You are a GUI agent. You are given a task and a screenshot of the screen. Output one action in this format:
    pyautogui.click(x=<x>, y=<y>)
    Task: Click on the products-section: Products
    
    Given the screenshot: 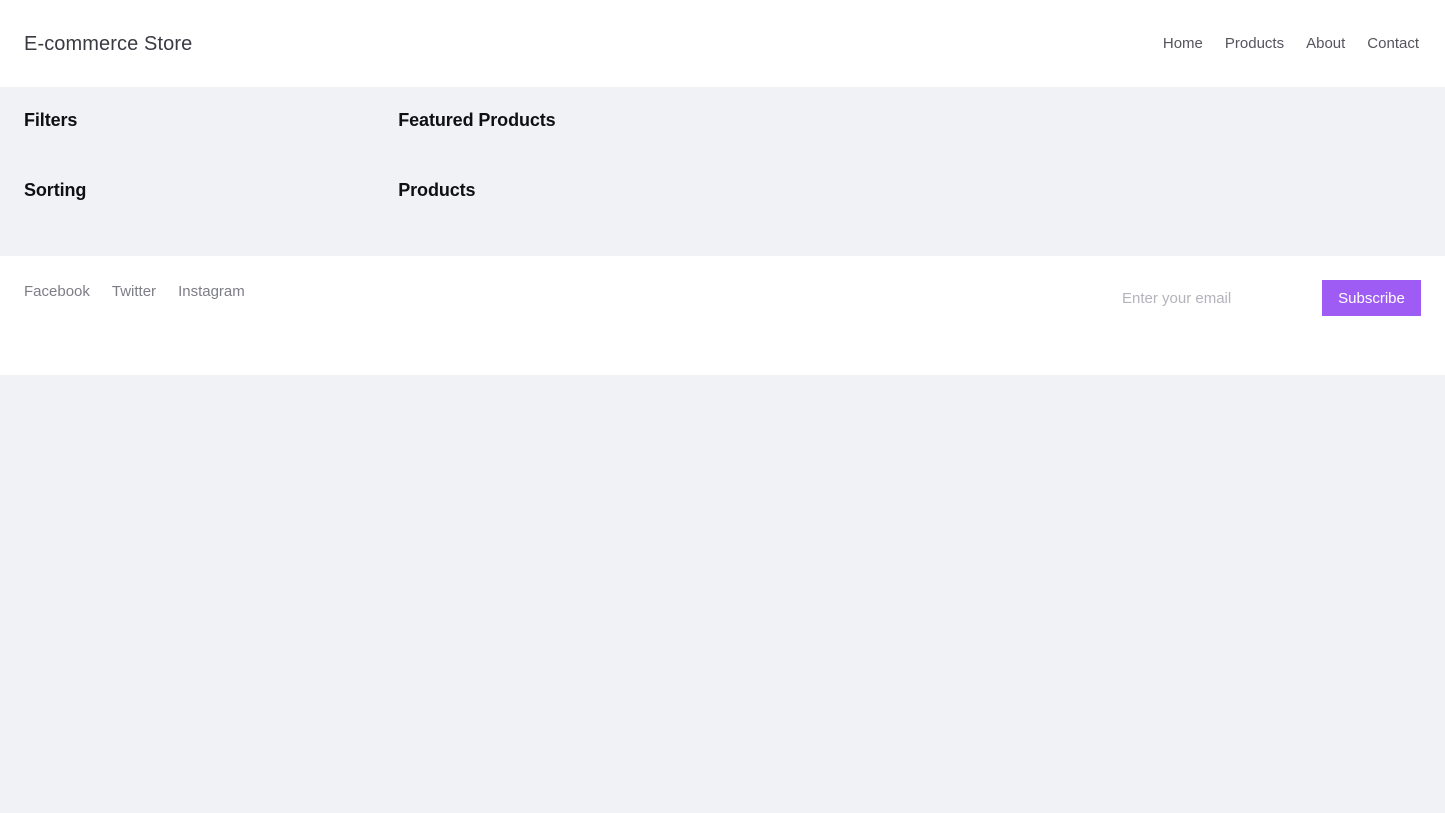 What is the action you would take?
    pyautogui.click(x=909, y=190)
    